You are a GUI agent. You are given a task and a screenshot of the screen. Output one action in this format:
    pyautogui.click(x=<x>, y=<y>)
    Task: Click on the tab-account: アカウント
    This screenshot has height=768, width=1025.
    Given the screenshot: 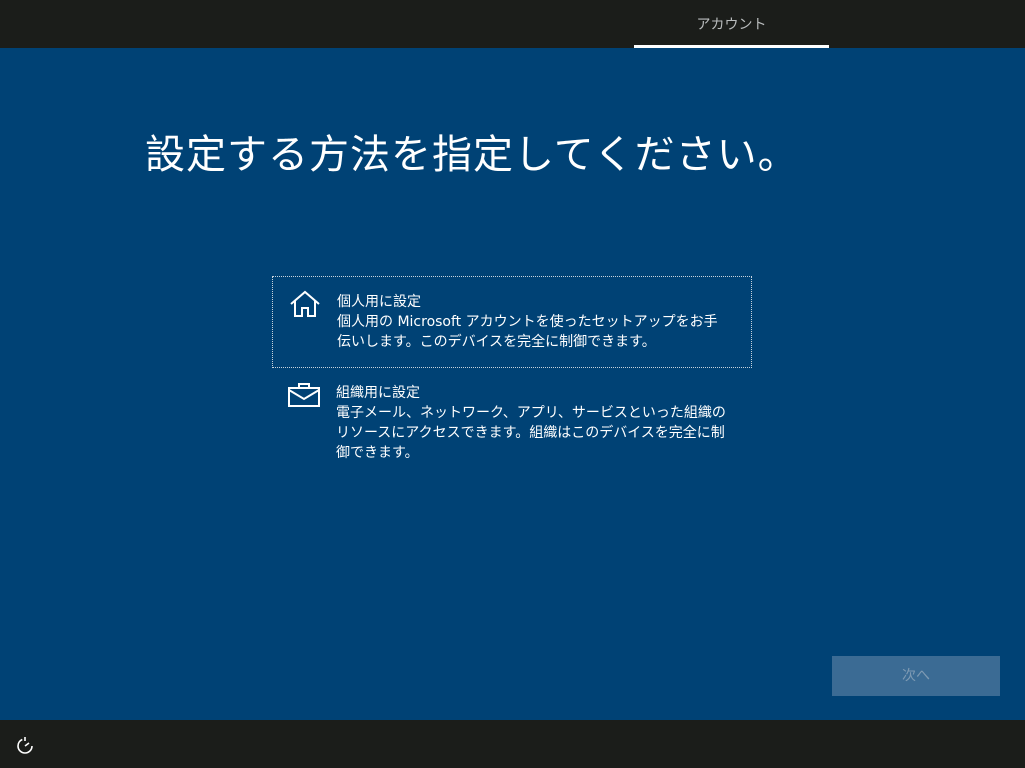 What is the action you would take?
    pyautogui.click(x=731, y=25)
    